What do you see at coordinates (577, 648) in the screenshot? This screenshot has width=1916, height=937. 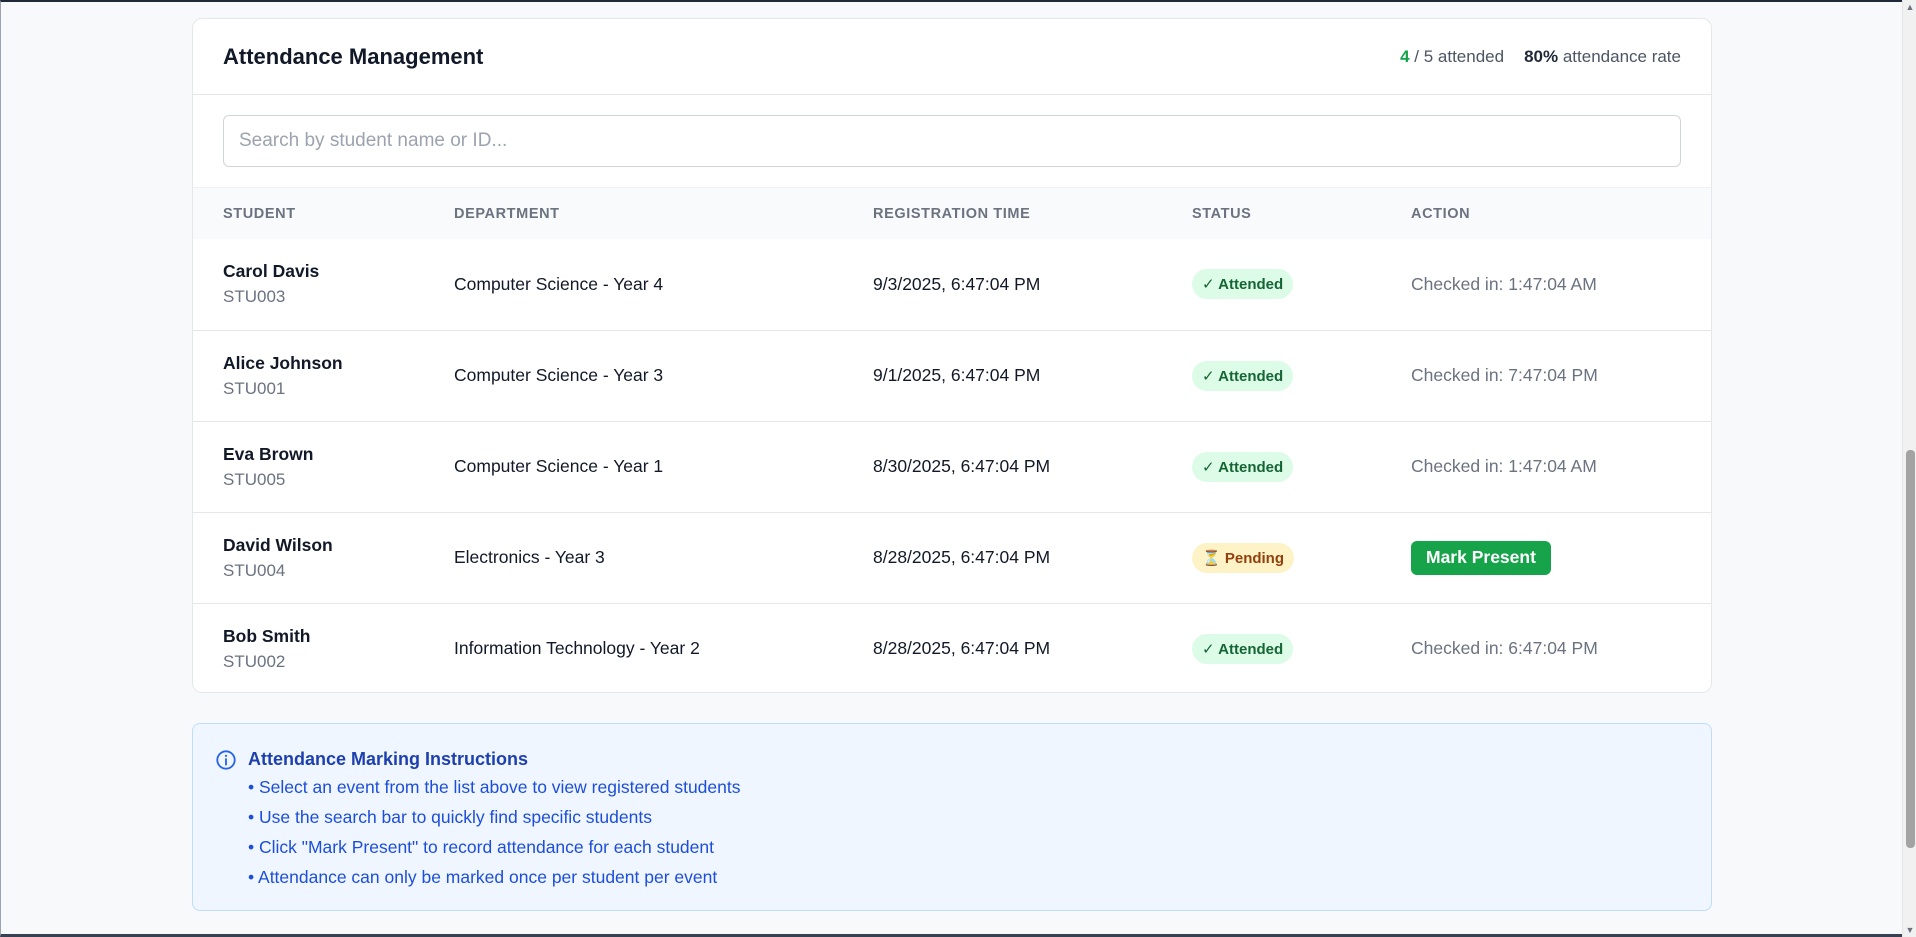 I see `department-cell: Information Technology - Year 2` at bounding box center [577, 648].